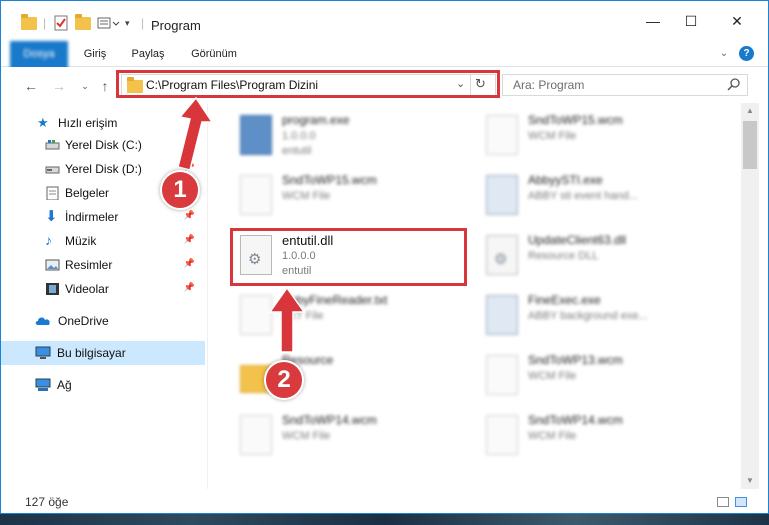  What do you see at coordinates (195, 133) in the screenshot?
I see `arrow-1-icon` at bounding box center [195, 133].